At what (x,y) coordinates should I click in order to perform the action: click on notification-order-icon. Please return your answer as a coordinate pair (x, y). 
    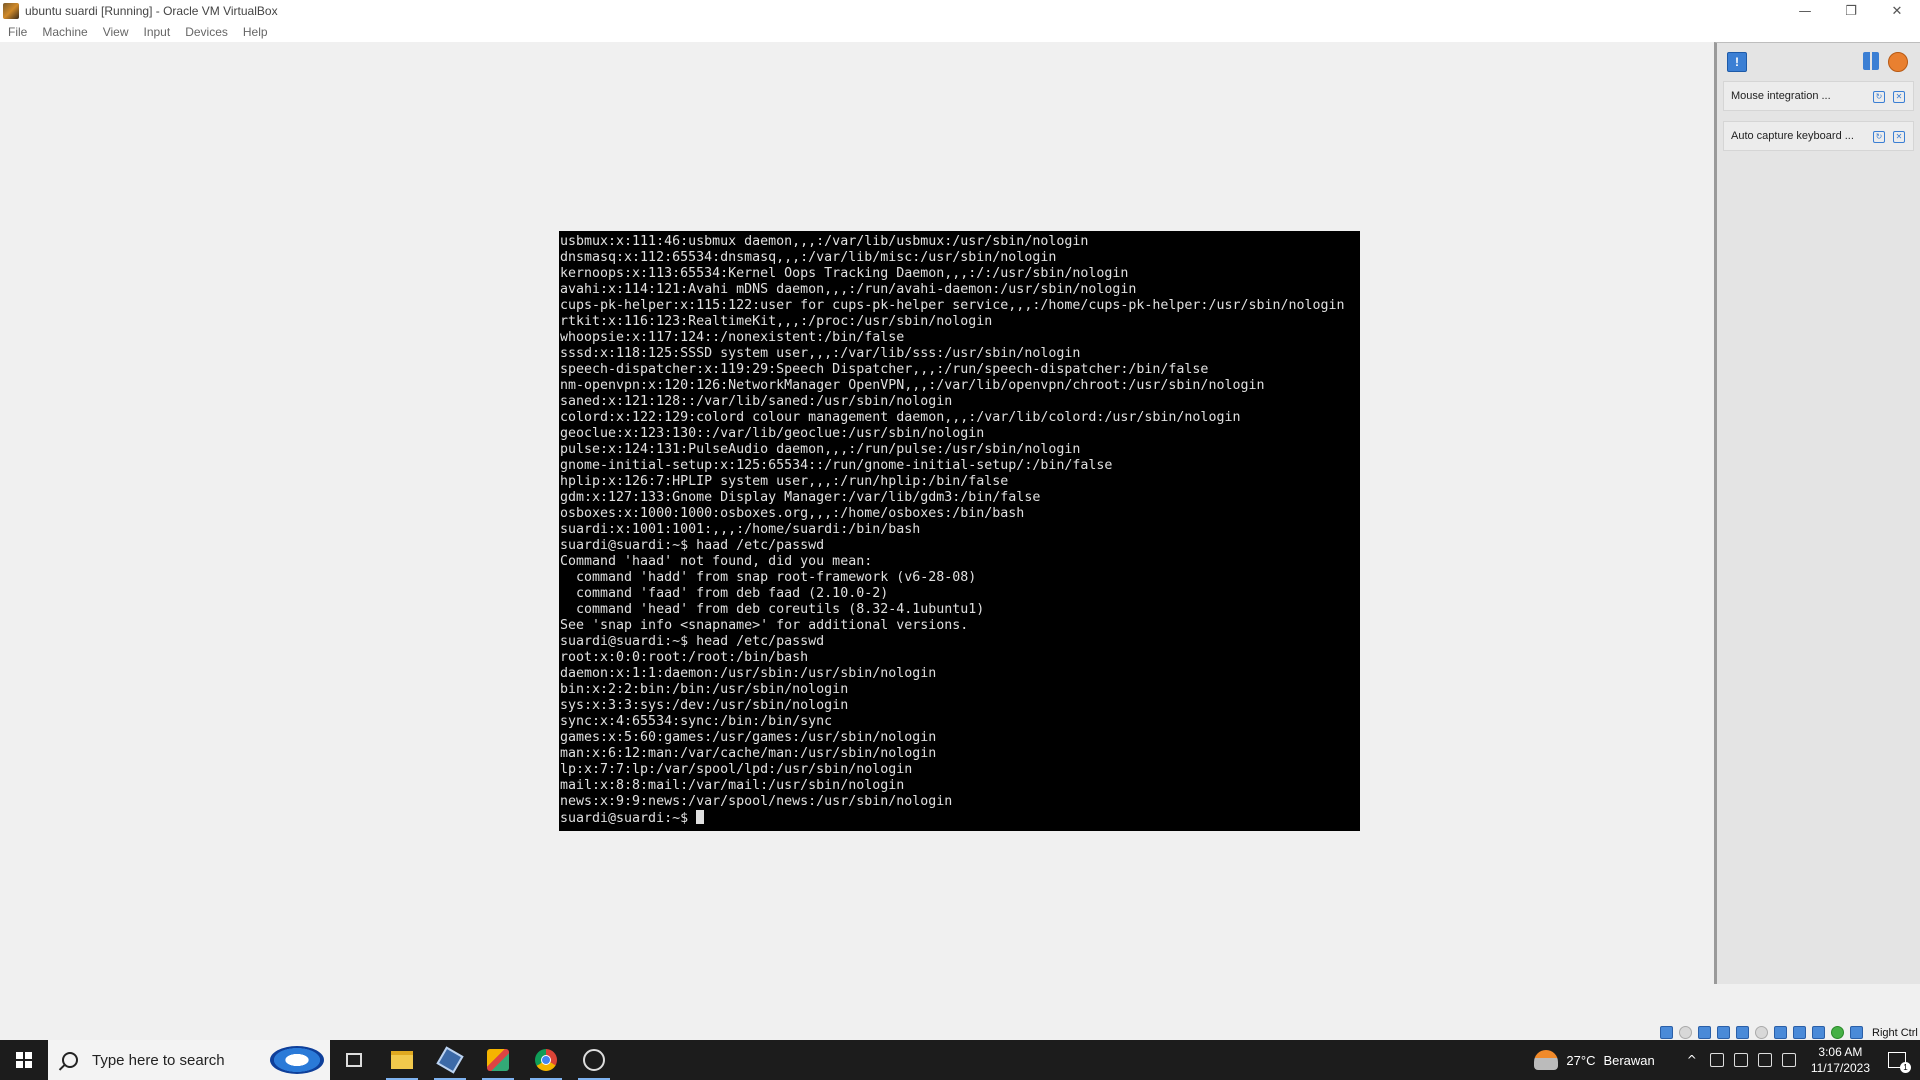
    Looking at the image, I should click on (1871, 61).